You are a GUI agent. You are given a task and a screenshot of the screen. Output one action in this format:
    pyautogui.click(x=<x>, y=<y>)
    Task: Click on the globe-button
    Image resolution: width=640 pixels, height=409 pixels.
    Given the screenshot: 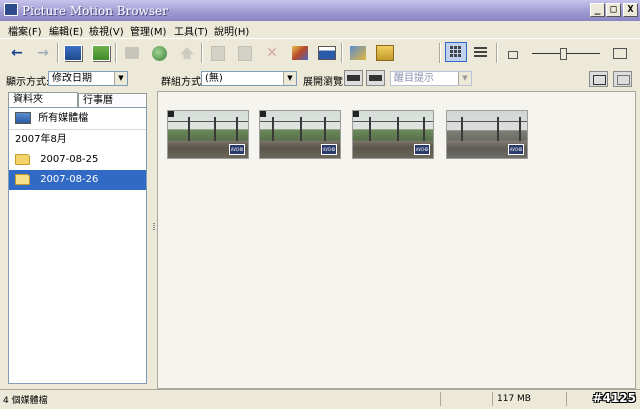 What is the action you would take?
    pyautogui.click(x=159, y=53)
    